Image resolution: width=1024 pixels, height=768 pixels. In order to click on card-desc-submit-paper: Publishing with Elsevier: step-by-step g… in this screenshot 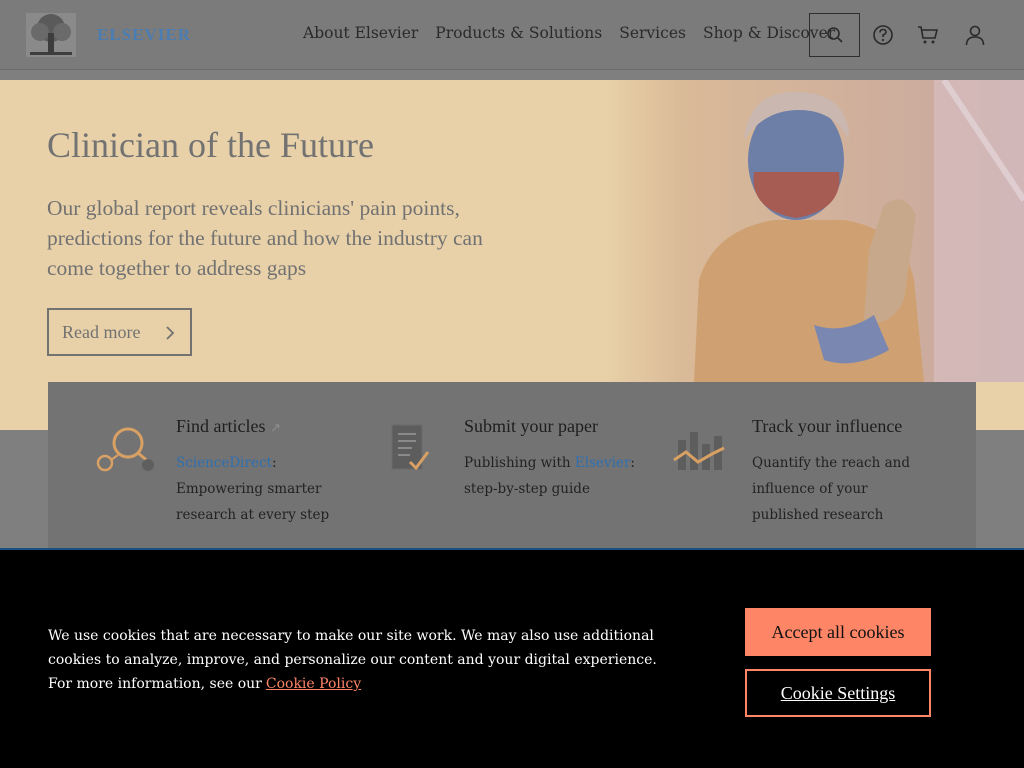, I will do `click(549, 476)`.